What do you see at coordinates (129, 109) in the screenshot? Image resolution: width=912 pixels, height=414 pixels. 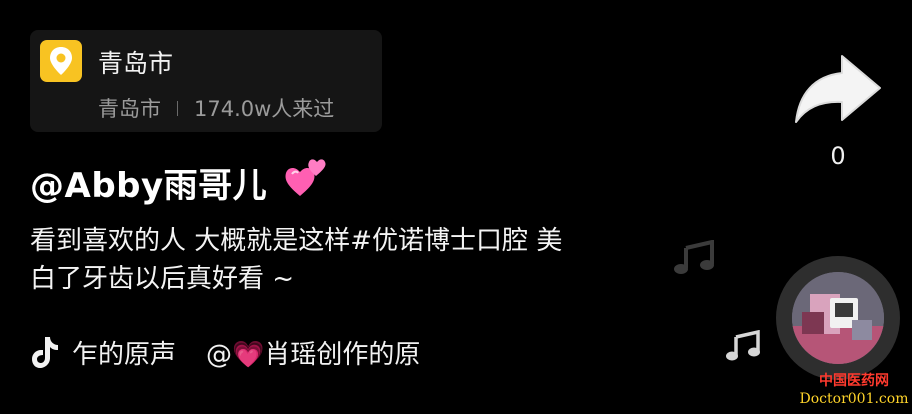 I see `location-city: 青岛市` at bounding box center [129, 109].